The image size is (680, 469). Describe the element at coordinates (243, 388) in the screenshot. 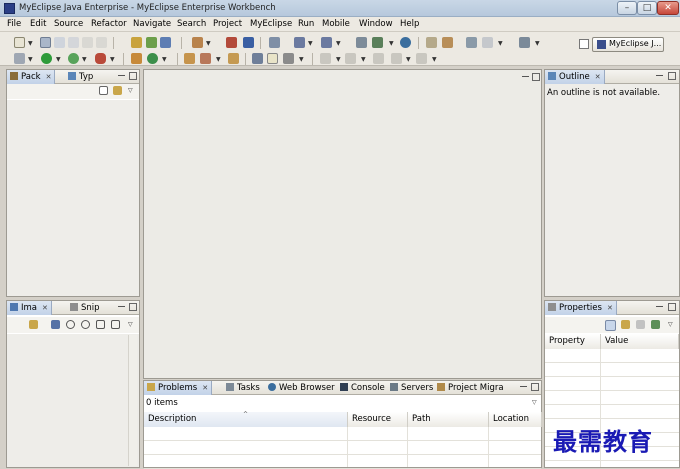

I see `tab-tasks: Tasks` at that location.